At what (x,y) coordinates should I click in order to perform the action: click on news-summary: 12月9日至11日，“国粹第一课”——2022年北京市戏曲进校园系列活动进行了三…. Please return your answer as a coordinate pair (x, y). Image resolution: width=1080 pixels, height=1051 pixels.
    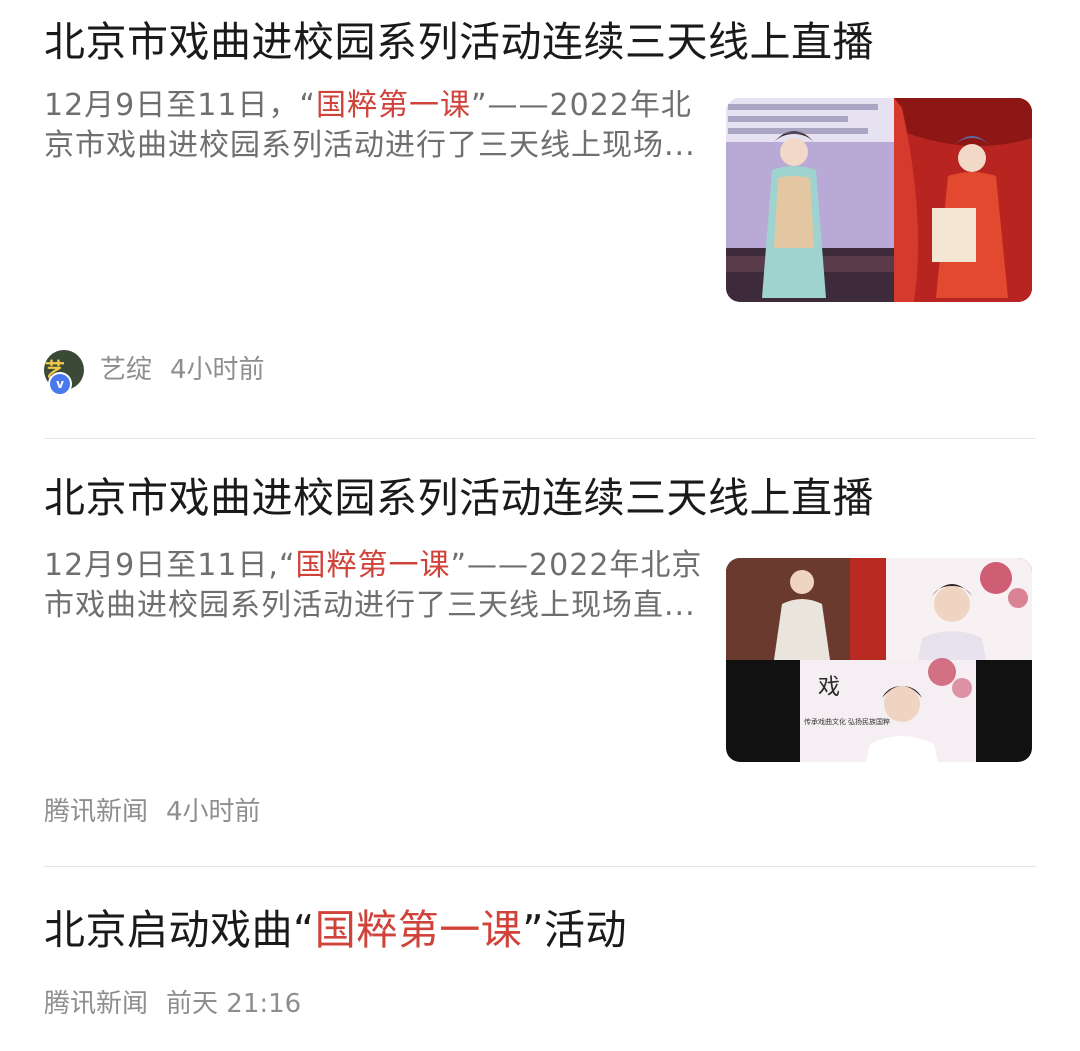
    Looking at the image, I should click on (374, 126).